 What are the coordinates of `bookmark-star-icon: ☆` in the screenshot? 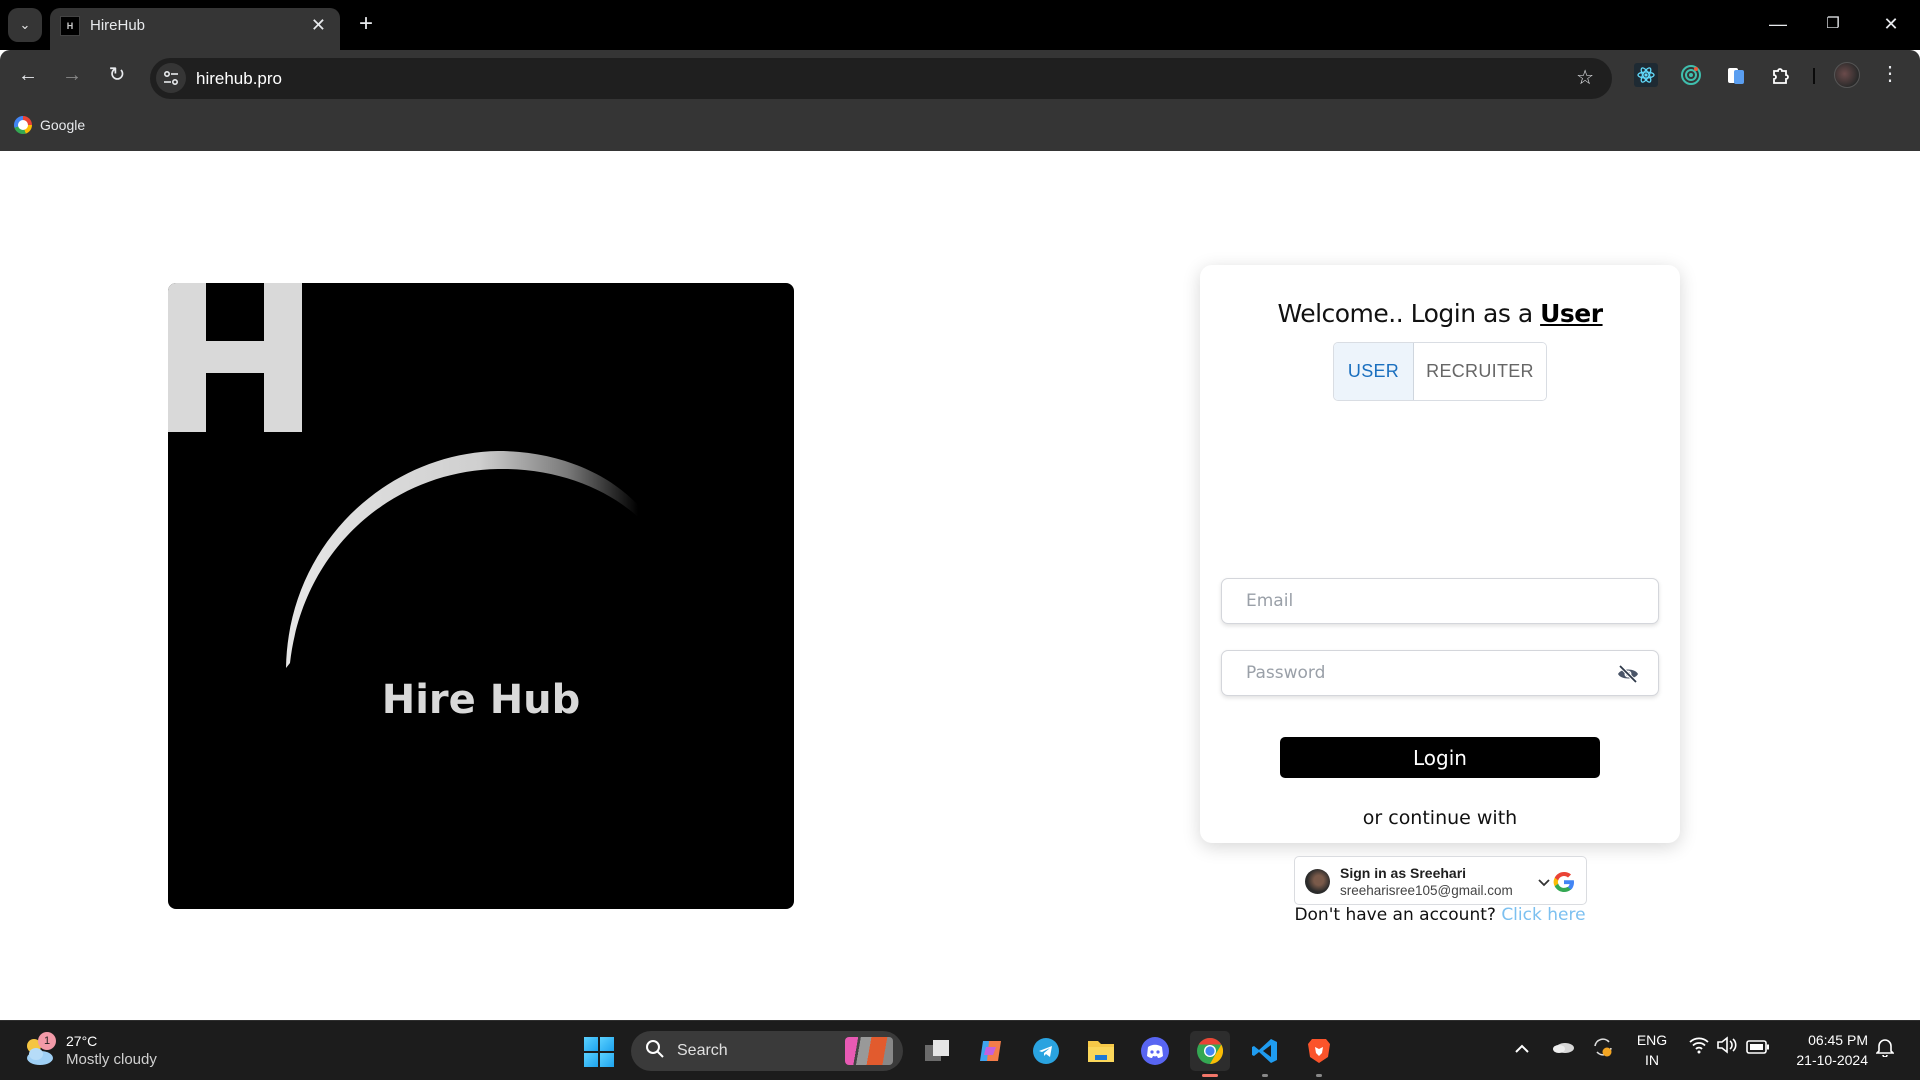 It's located at (1585, 78).